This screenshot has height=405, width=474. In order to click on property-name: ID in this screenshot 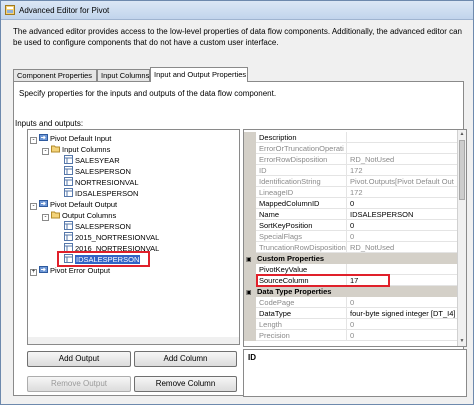, I will do `click(302, 170)`.